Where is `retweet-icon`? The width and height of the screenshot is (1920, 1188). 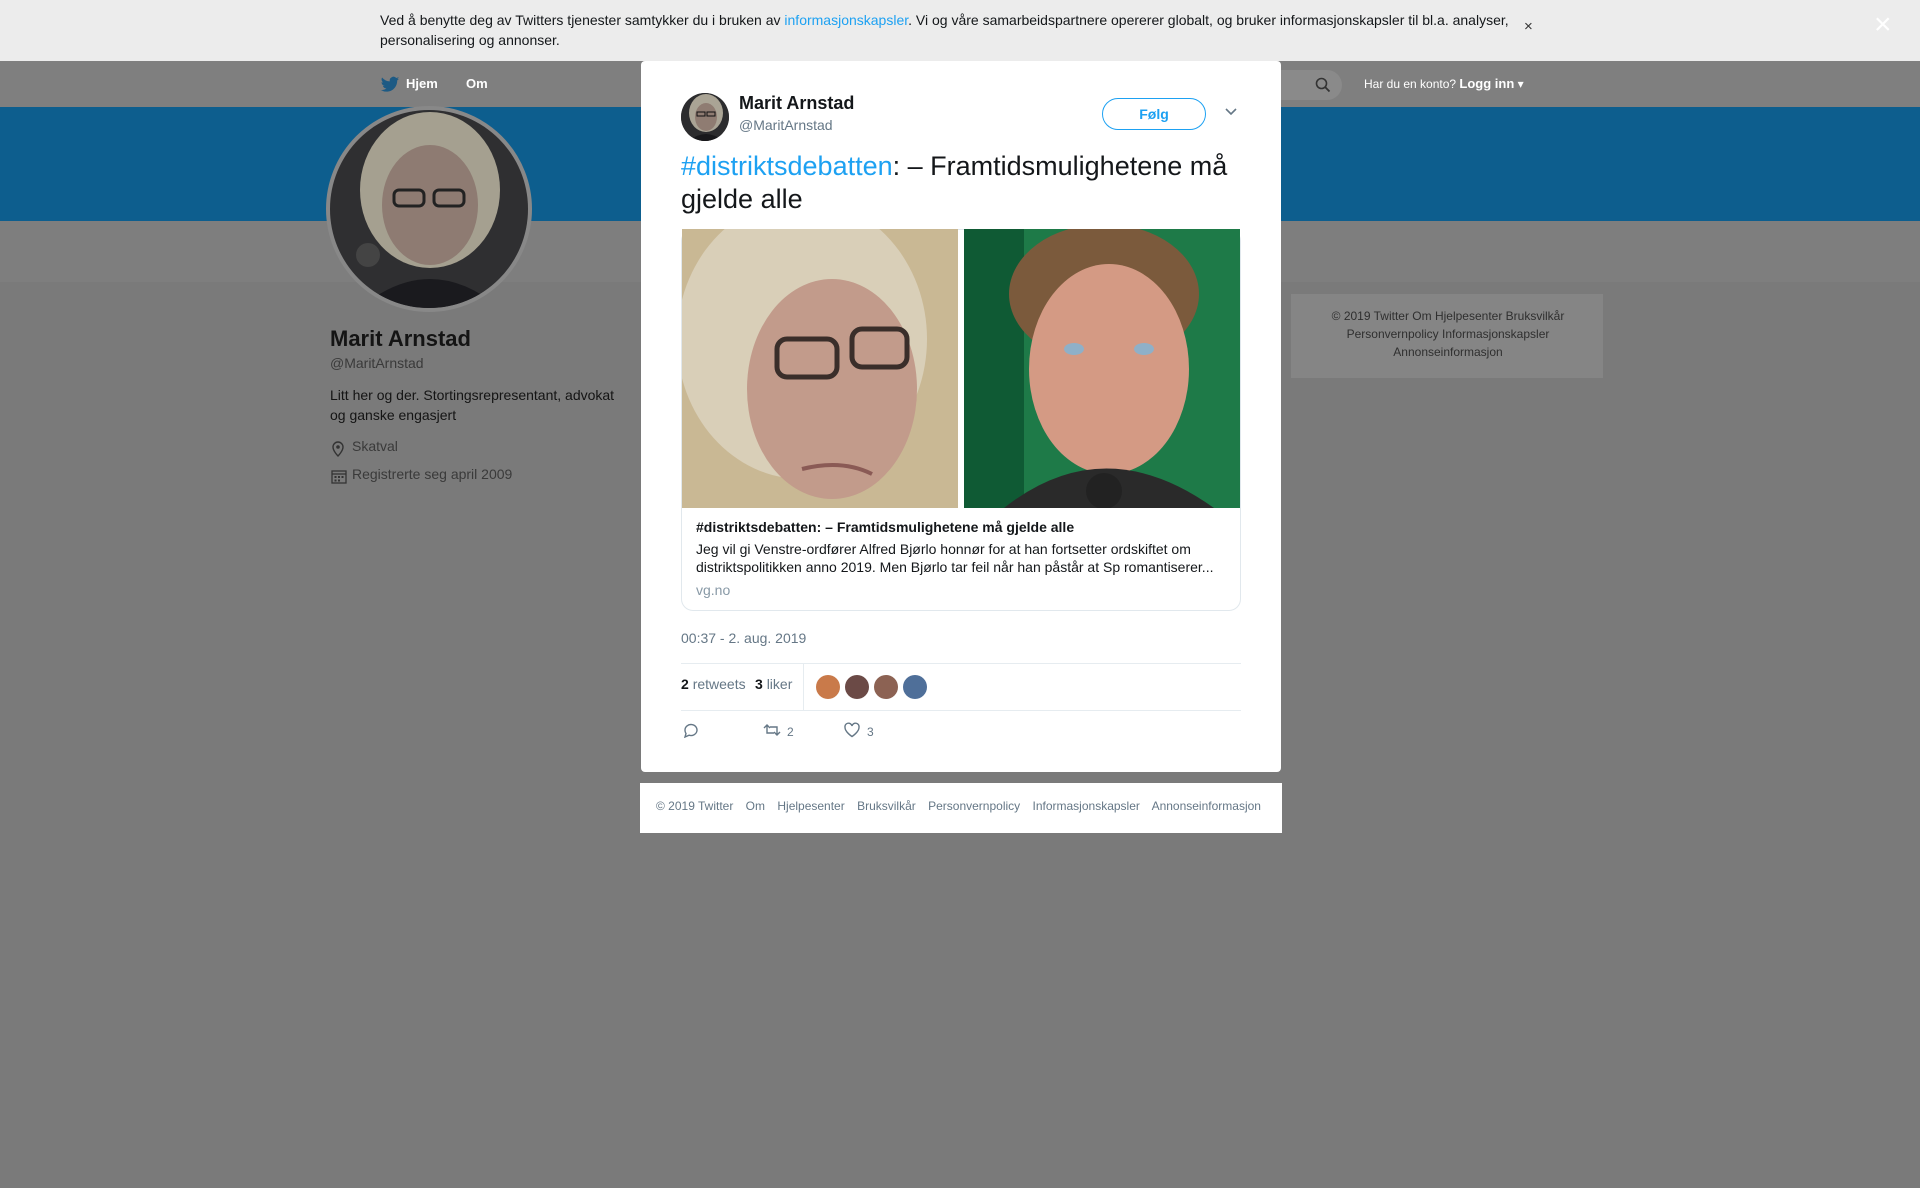 retweet-icon is located at coordinates (772, 730).